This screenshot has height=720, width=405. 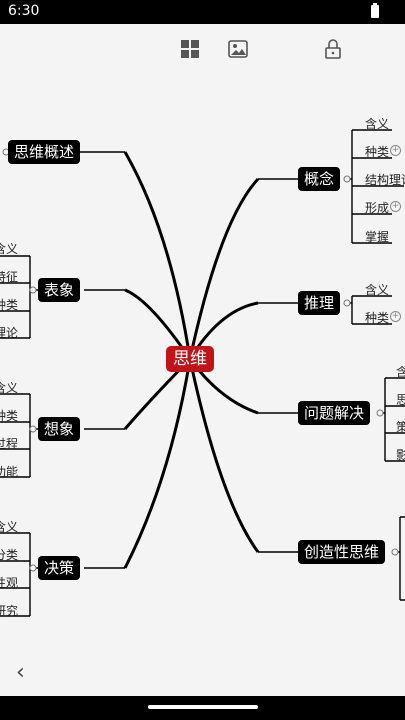 I want to click on leaf-表象-3: 理论, so click(x=9, y=332).